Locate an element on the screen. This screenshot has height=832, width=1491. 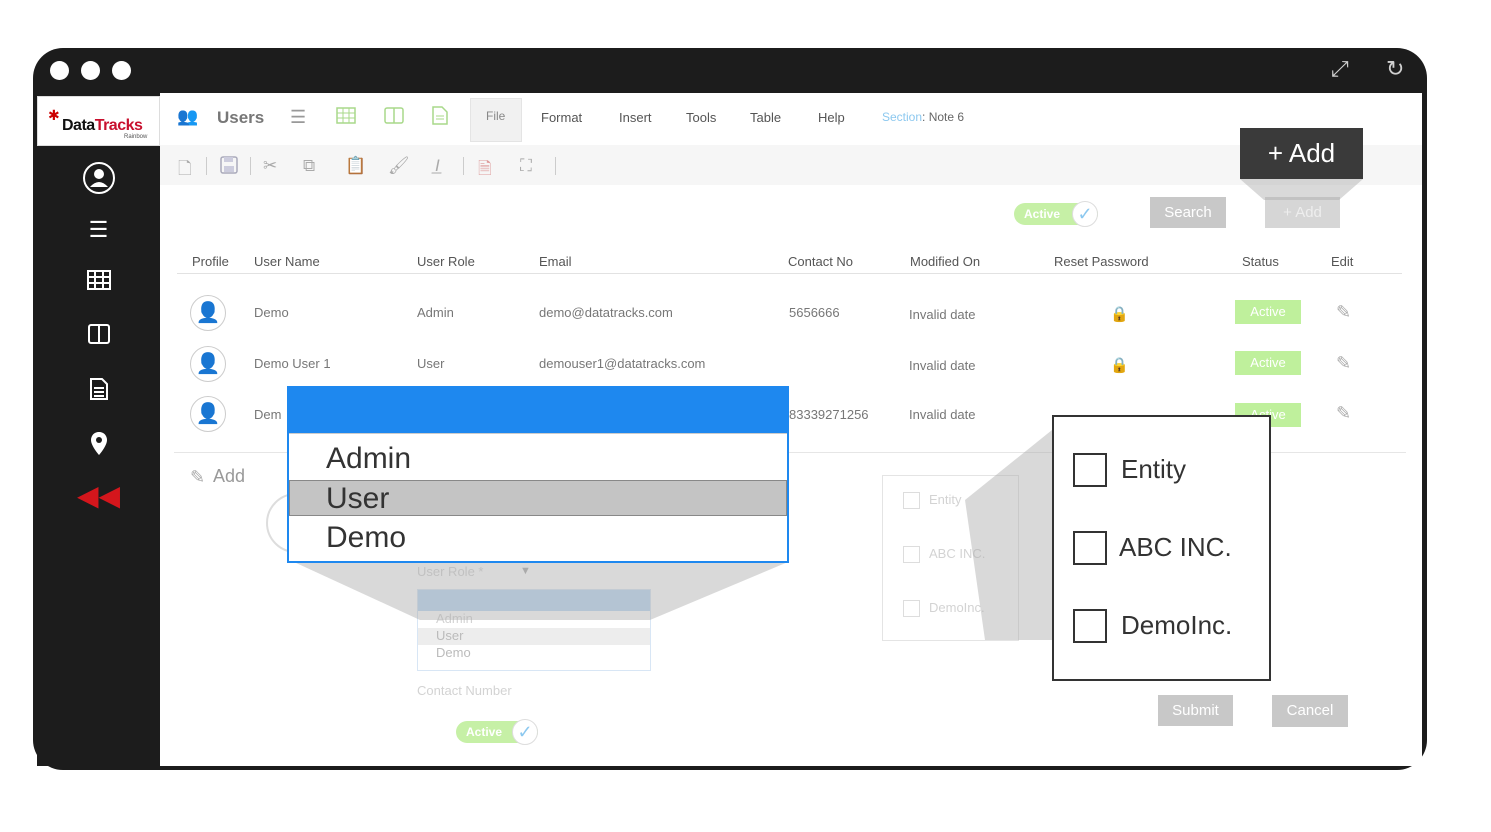
clear-format-icon: I̲ is located at coordinates (437, 166).